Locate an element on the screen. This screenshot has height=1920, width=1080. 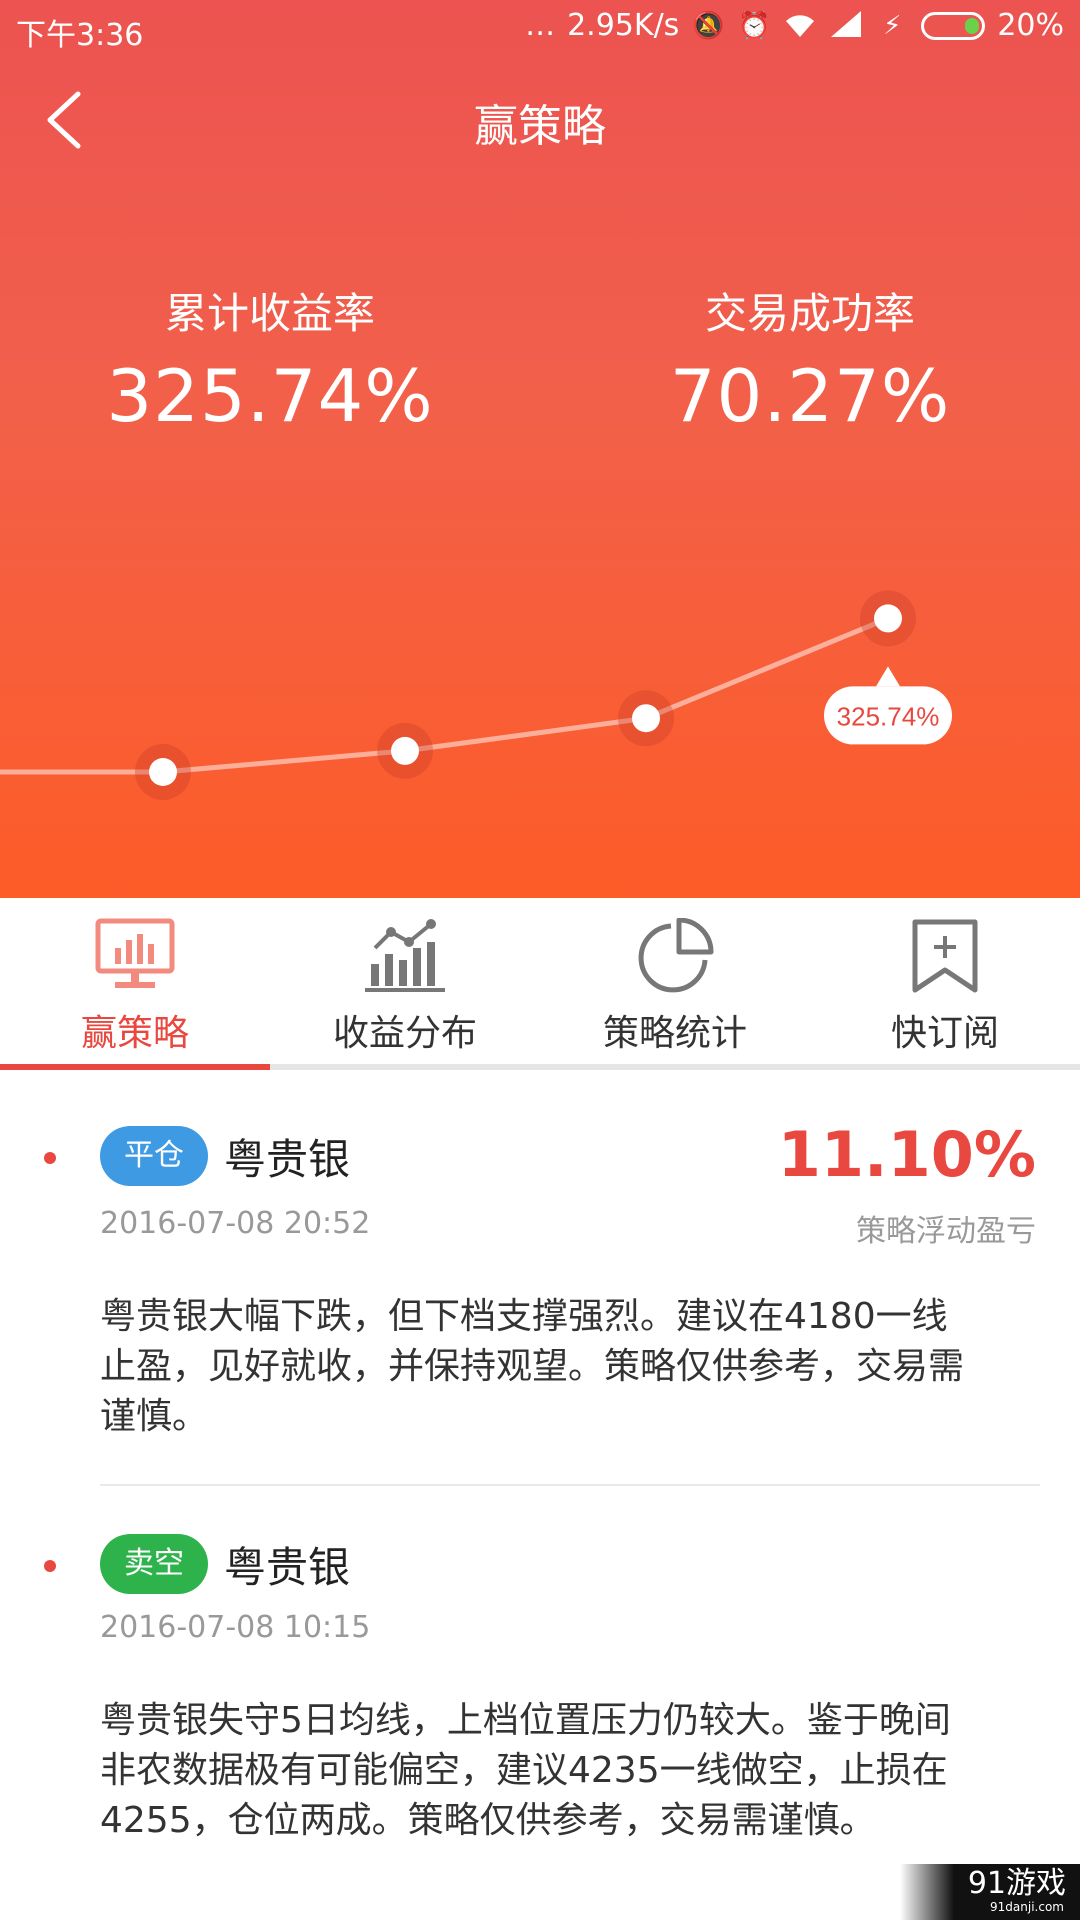
description-line: 粤贵银失守5日均线，上档位置压力仍较大。鉴于晚间 is located at coordinates (525, 1720).